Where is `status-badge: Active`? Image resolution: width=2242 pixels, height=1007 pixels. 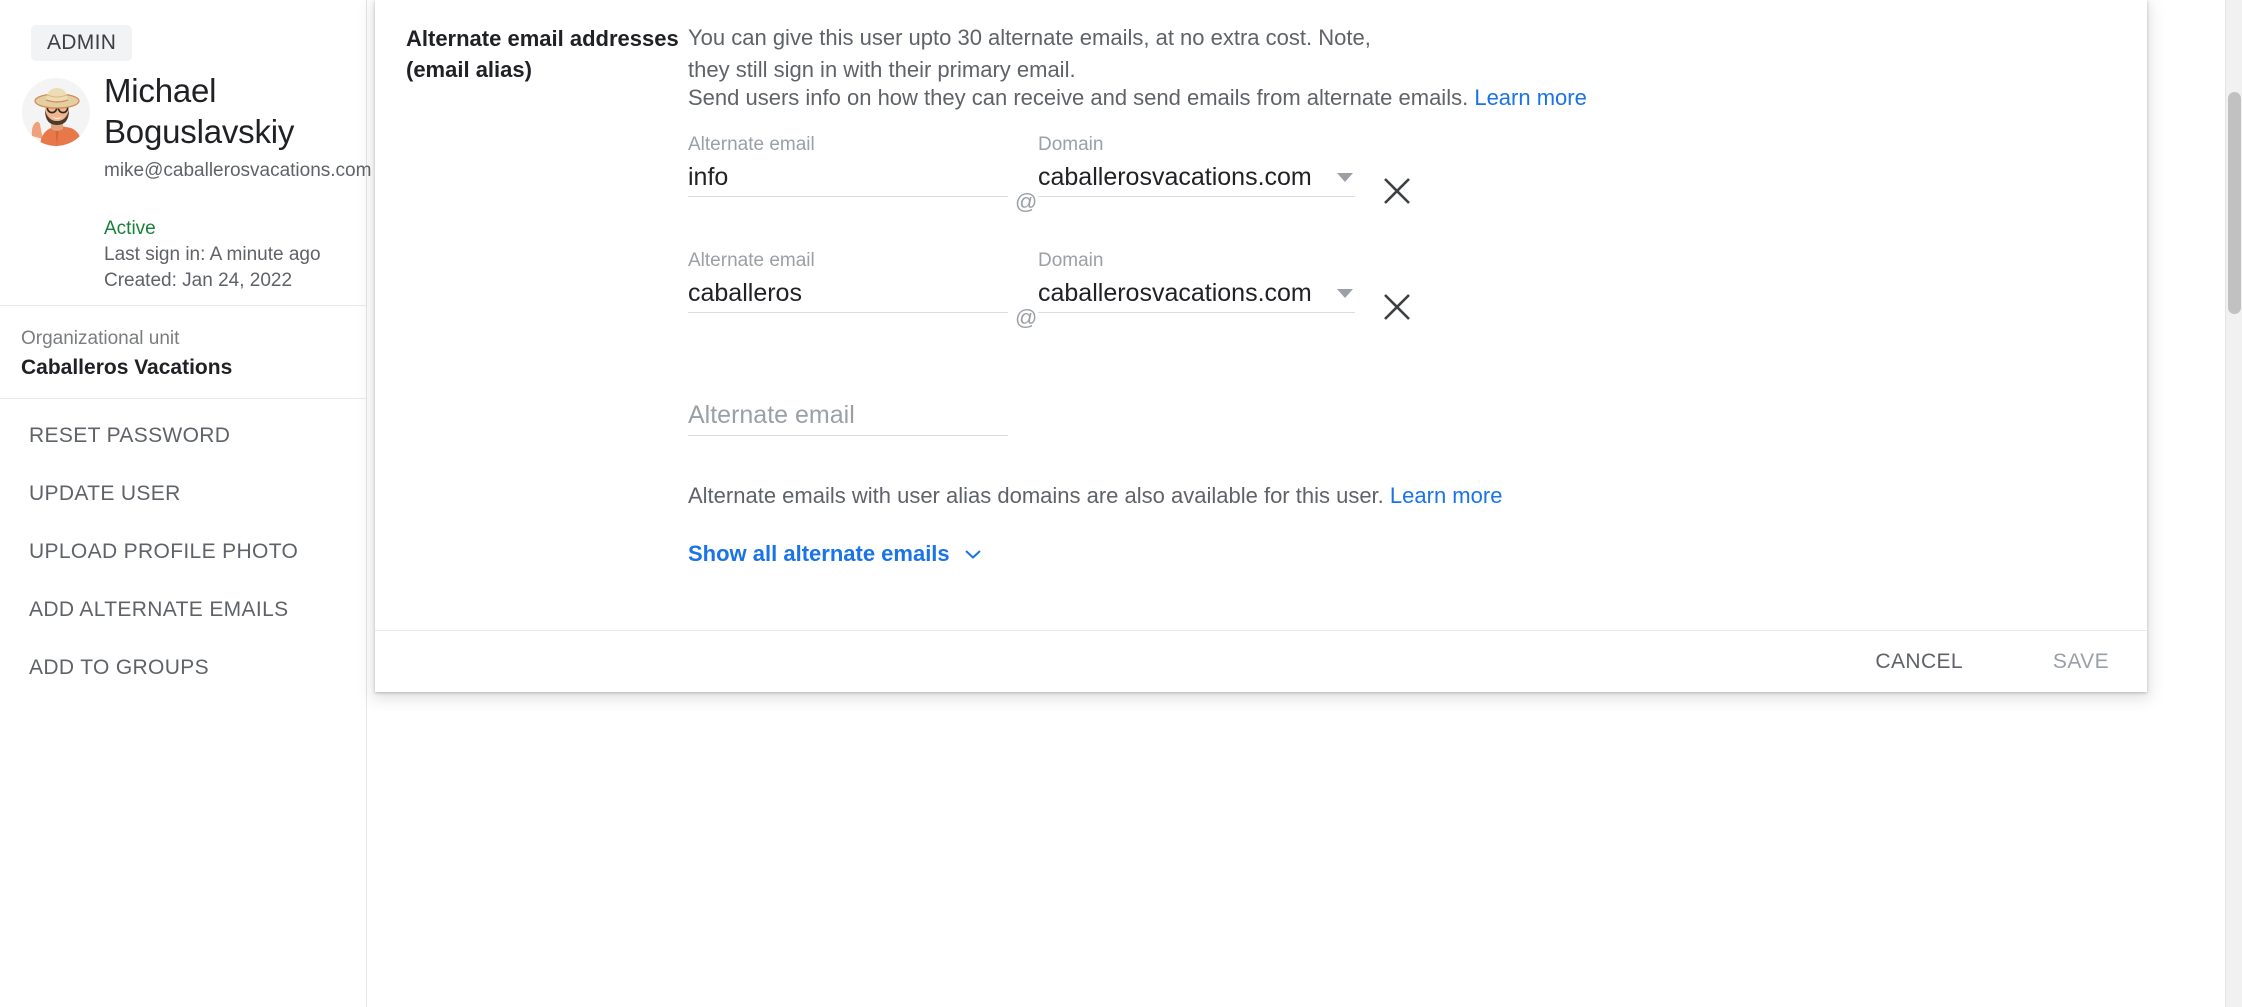 status-badge: Active is located at coordinates (130, 228).